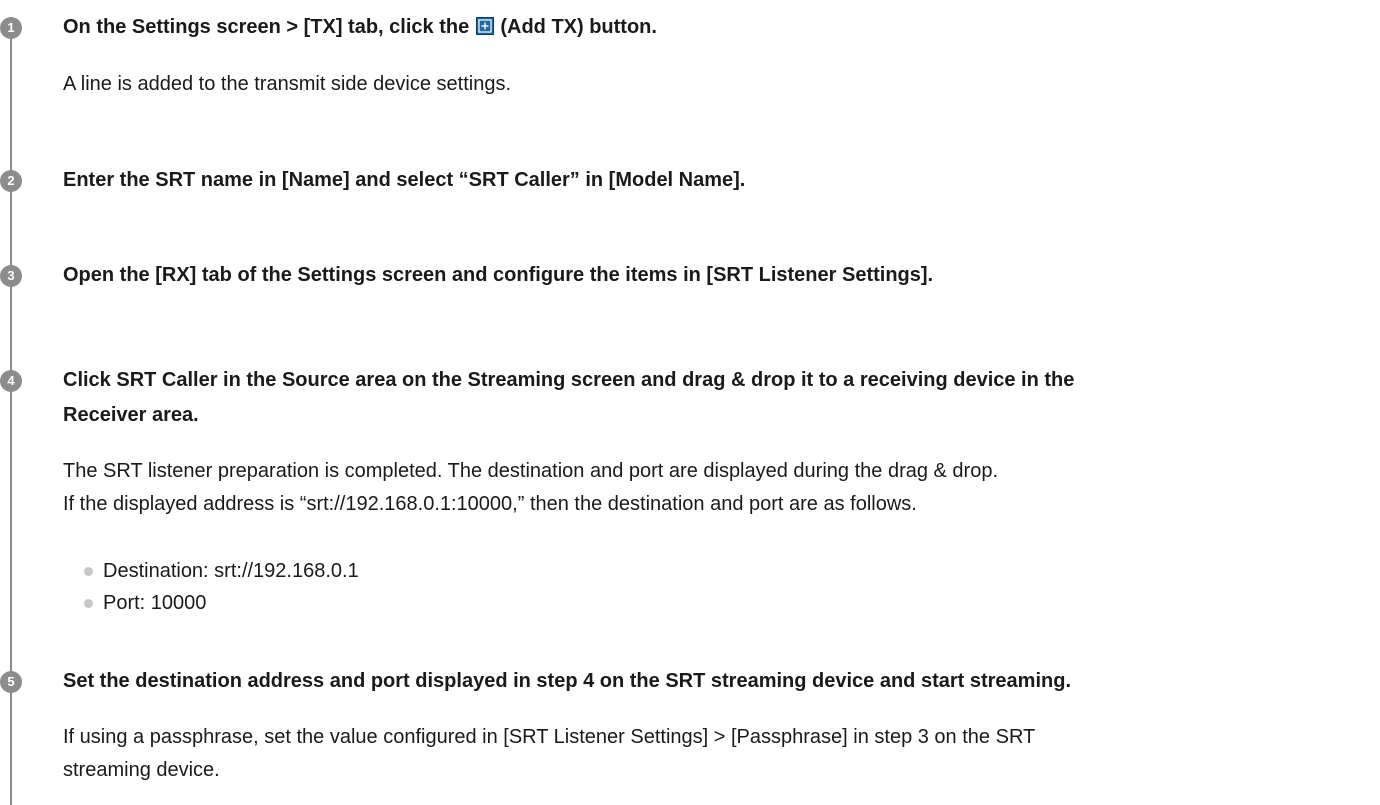 This screenshot has width=1380, height=805. Describe the element at coordinates (484, 26) in the screenshot. I see `add-tx-icon` at that location.